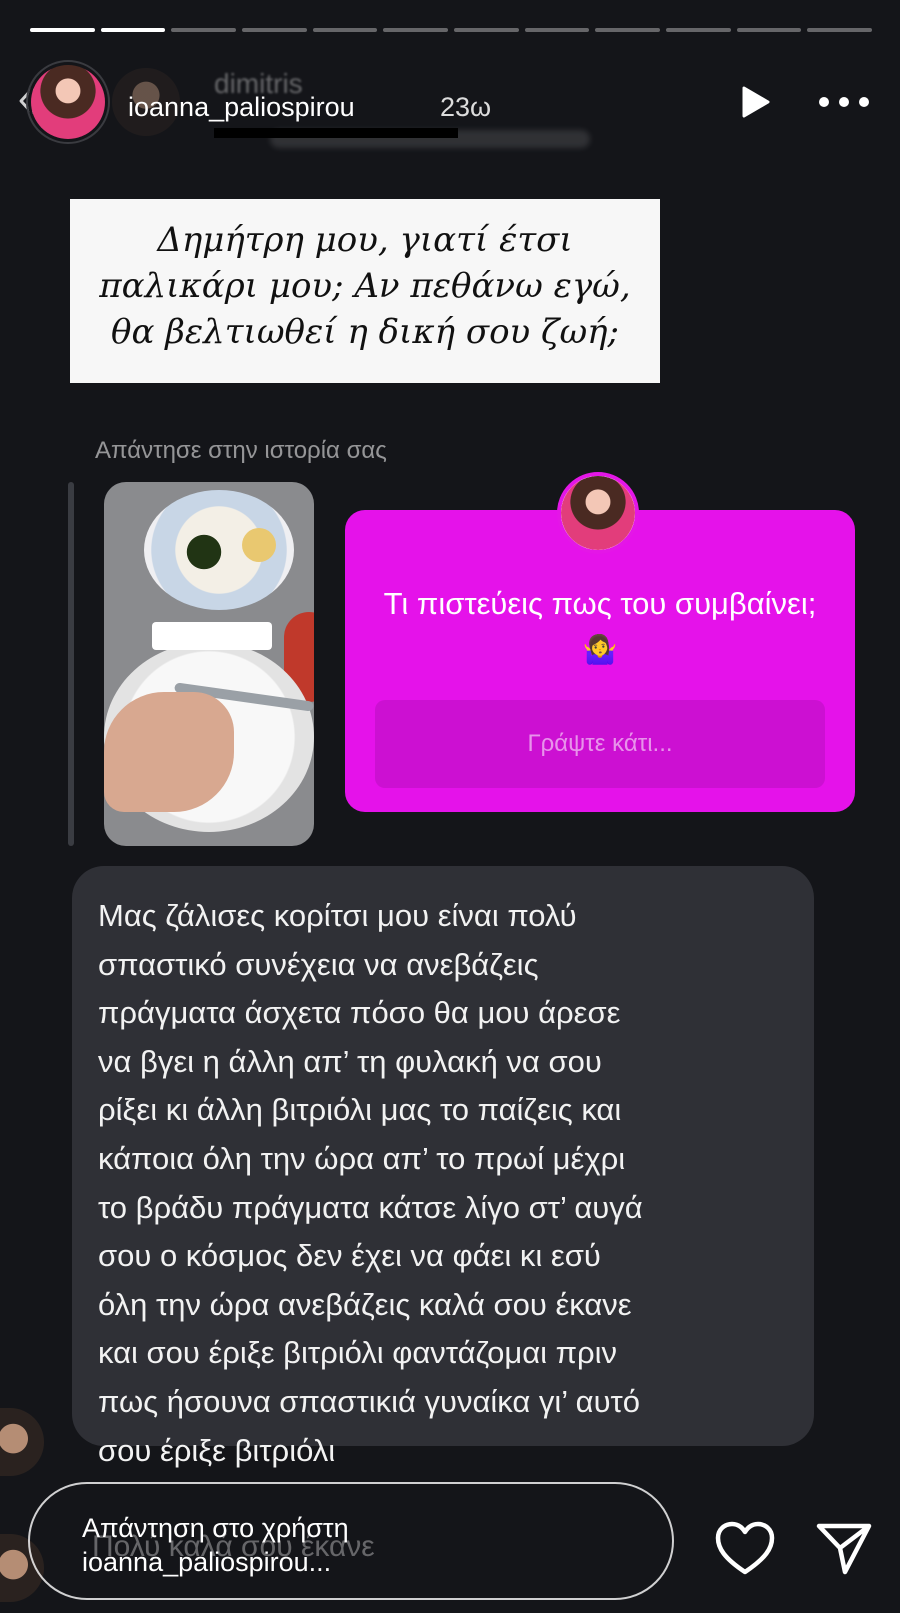 Image resolution: width=900 pixels, height=1613 pixels. I want to click on avatar, so click(68, 102).